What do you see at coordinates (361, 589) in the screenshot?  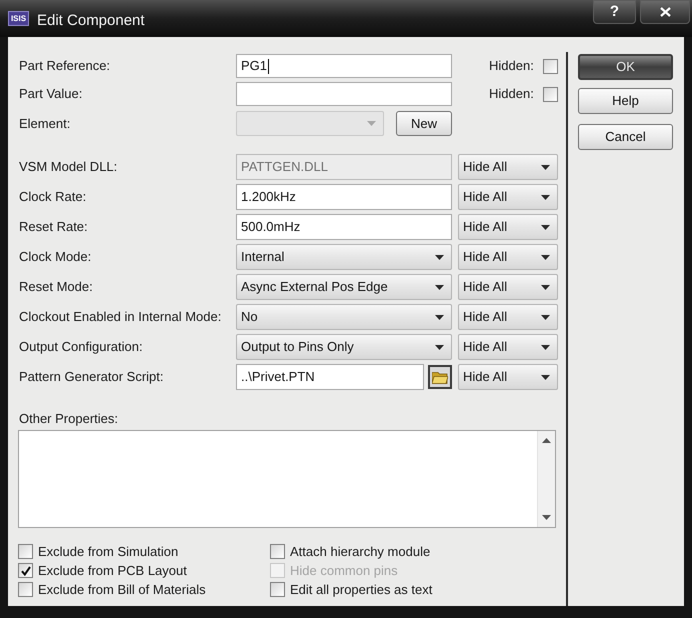 I see `checkbox-label: Edit all properties as text` at bounding box center [361, 589].